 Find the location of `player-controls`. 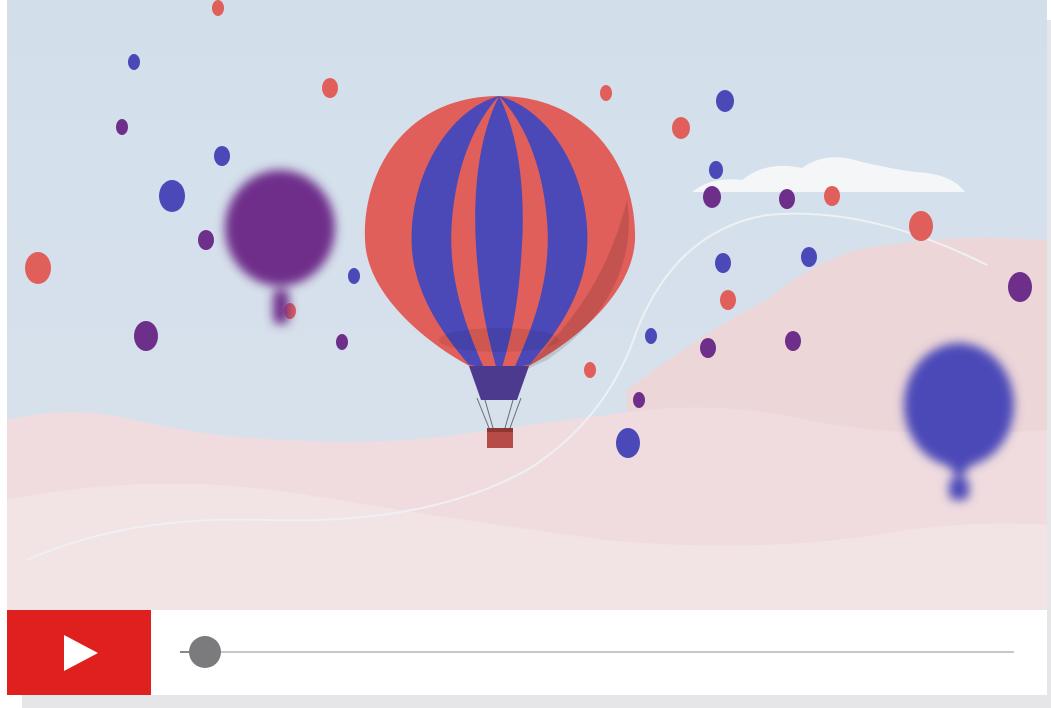

player-controls is located at coordinates (527, 652).